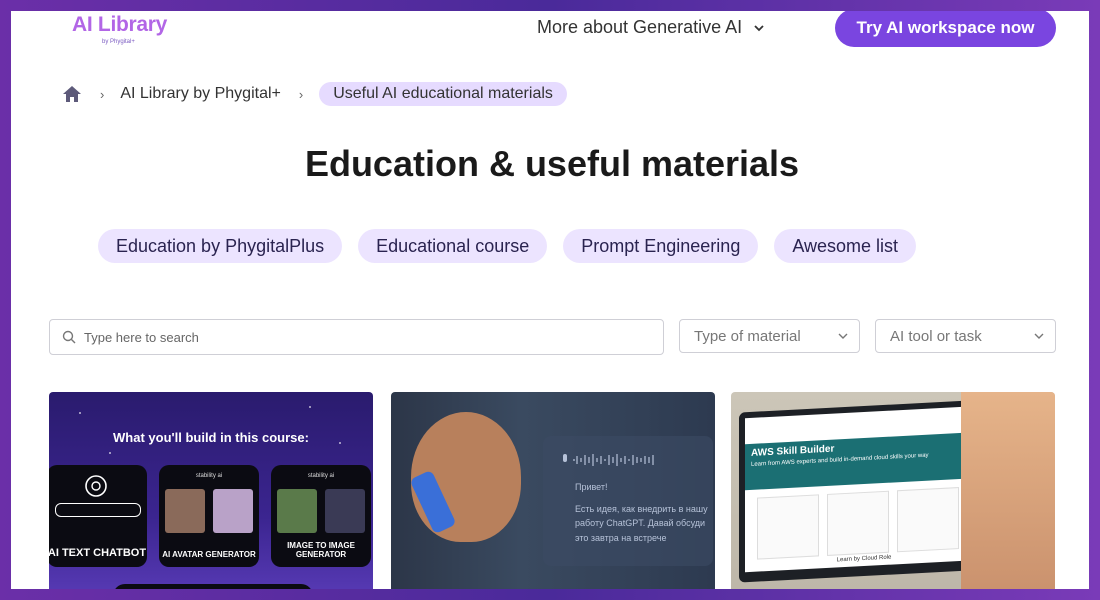  What do you see at coordinates (321, 550) in the screenshot?
I see `box-label: IMAGE TO IMAGE GENERATOR` at bounding box center [321, 550].